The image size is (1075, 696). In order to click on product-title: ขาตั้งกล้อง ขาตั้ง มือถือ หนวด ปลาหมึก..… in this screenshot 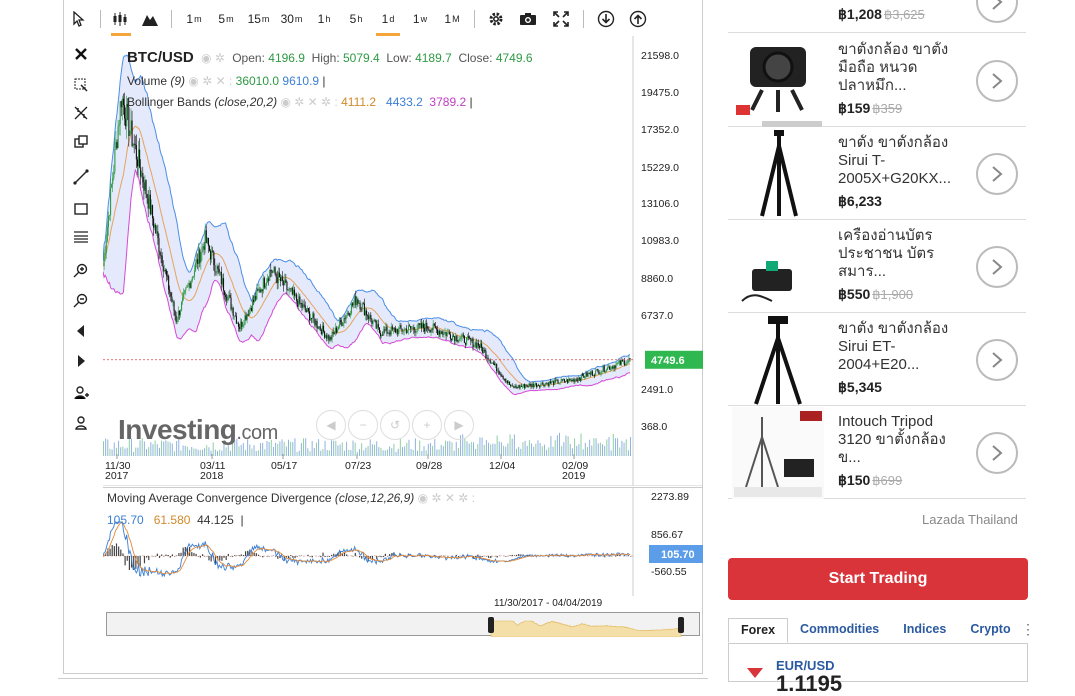, I will do `click(900, 69)`.